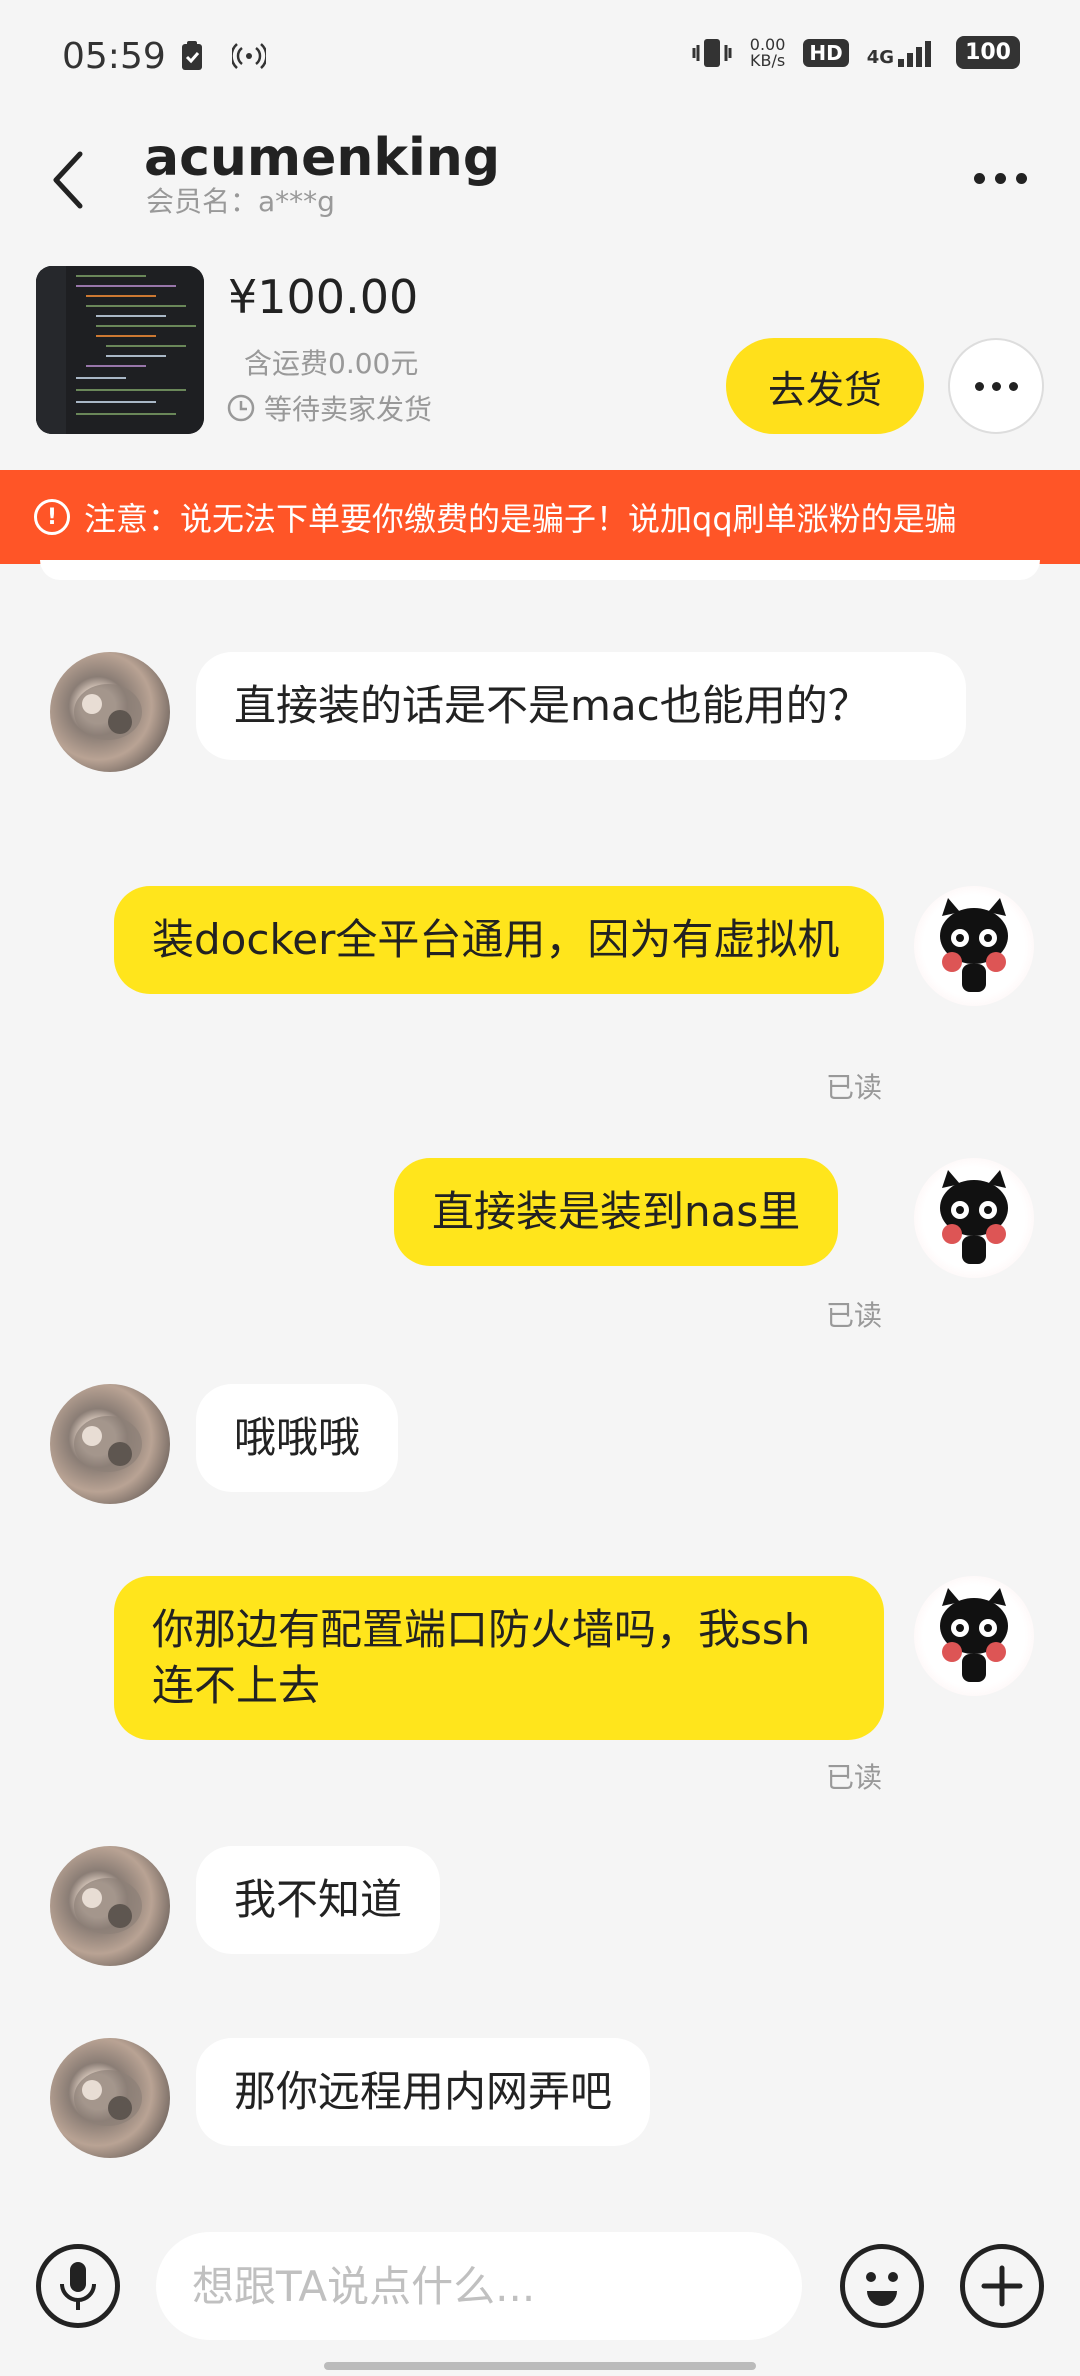 This screenshot has height=2376, width=1080. What do you see at coordinates (499, 940) in the screenshot?
I see `message-bubble: 装docker全平台通用，因为有虚拟机` at bounding box center [499, 940].